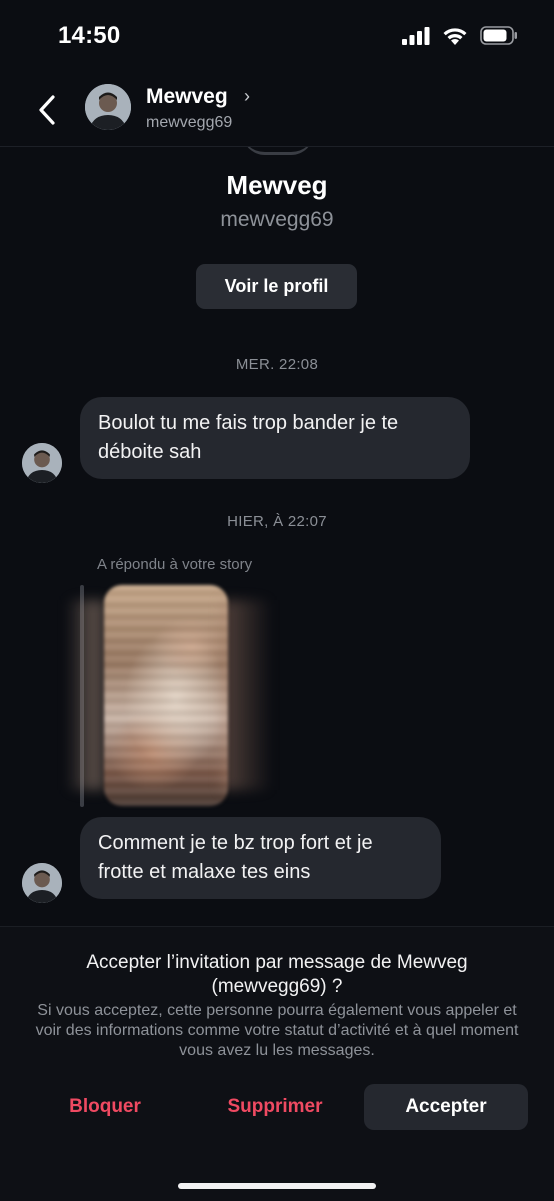  I want to click on wifi-icon, so click(455, 36).